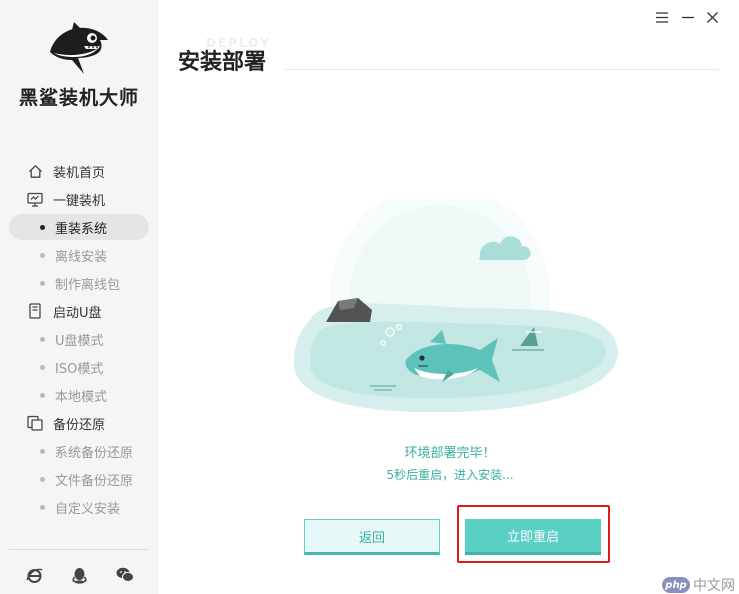 The height and width of the screenshot is (594, 739). I want to click on sidebar-divider, so click(79, 549).